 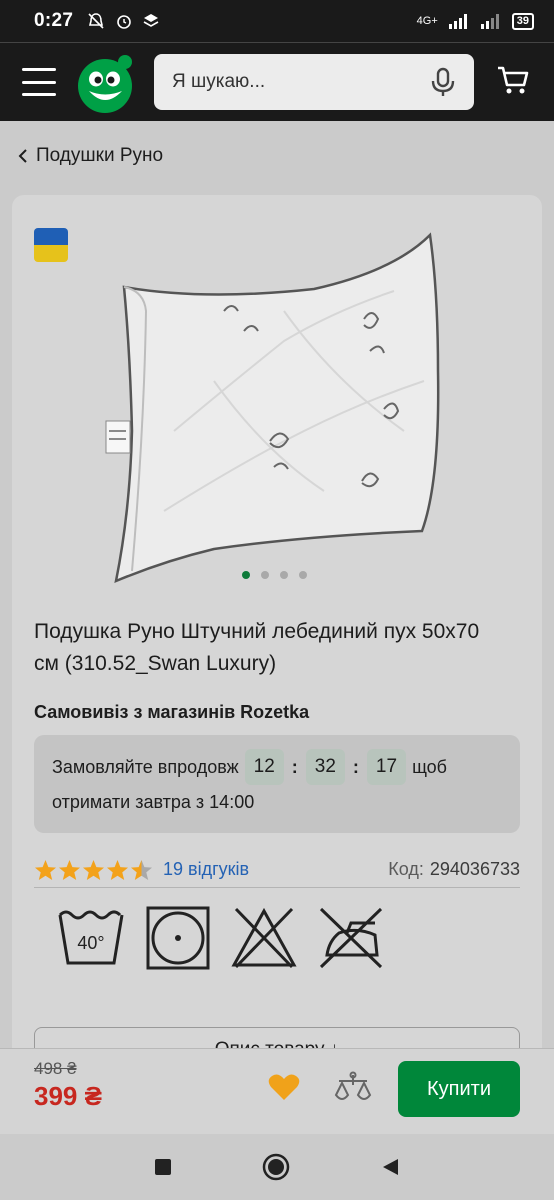 I want to click on status-time: 0:27, so click(x=54, y=20).